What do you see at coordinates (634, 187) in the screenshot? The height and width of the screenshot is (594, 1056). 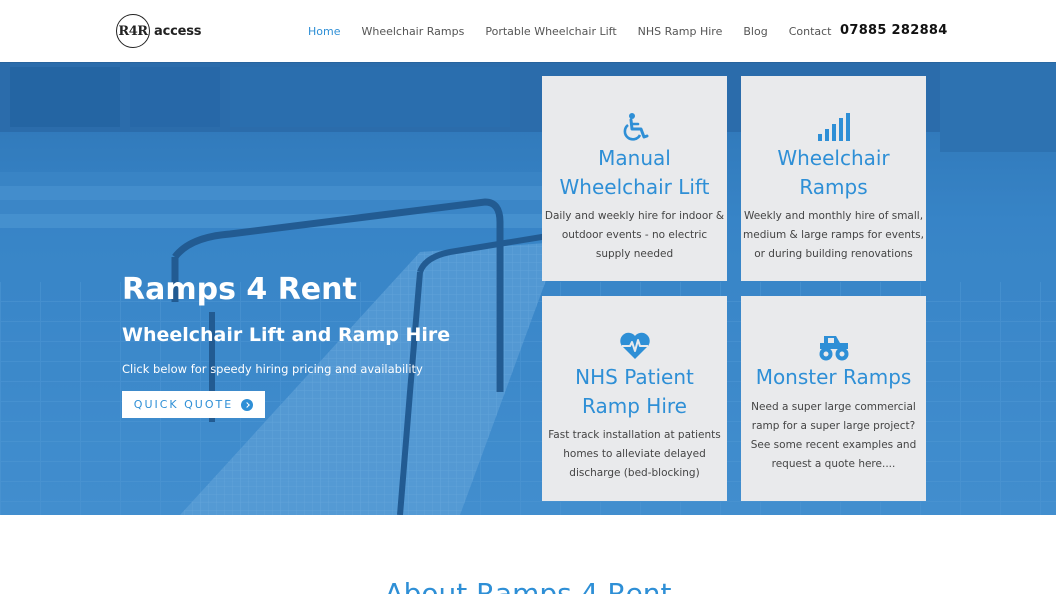 I see `card-title-line: Wheelchair Lift` at bounding box center [634, 187].